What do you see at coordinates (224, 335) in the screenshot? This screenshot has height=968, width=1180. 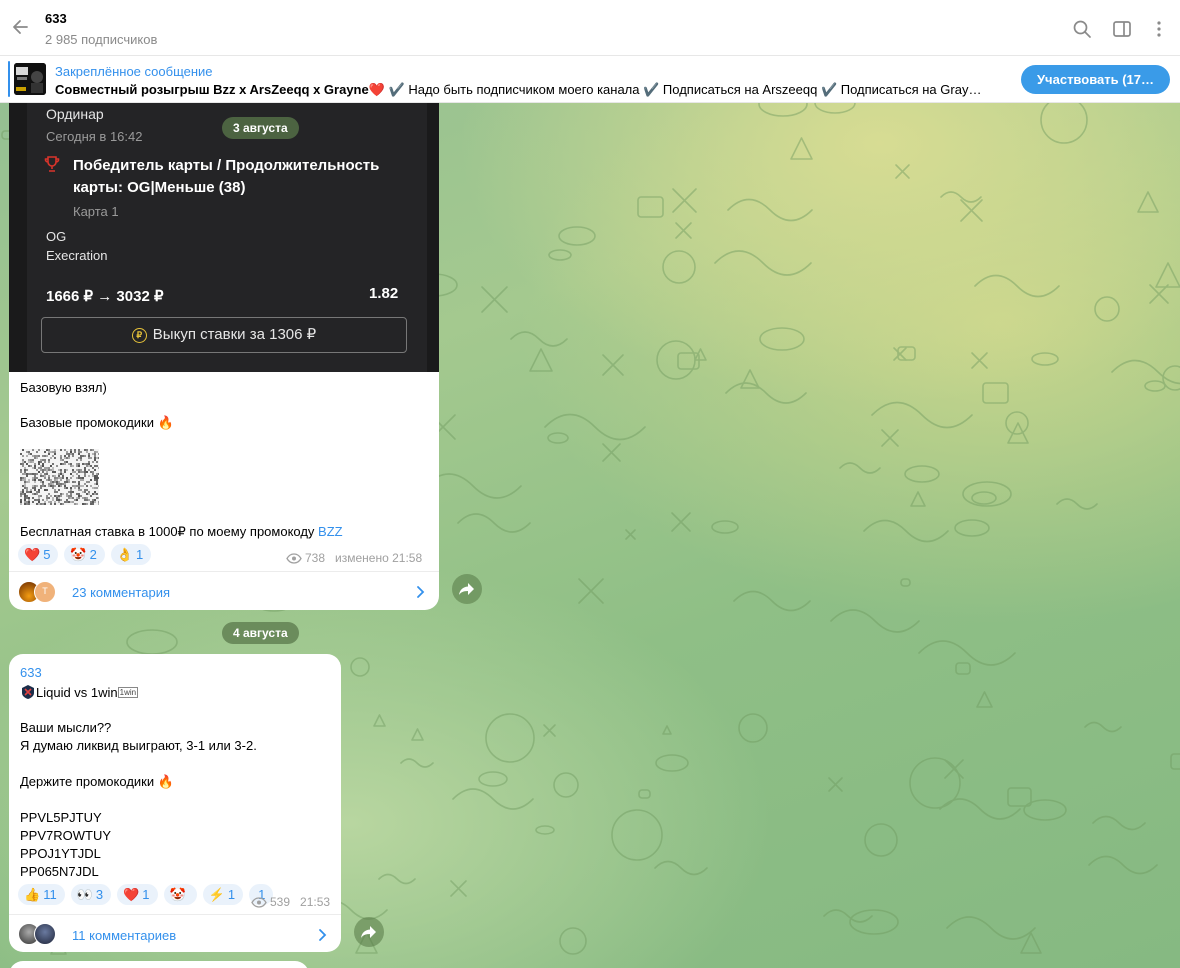 I see `bet-buyout-button: ₽ Выкуп ставки за 1306 ₽` at bounding box center [224, 335].